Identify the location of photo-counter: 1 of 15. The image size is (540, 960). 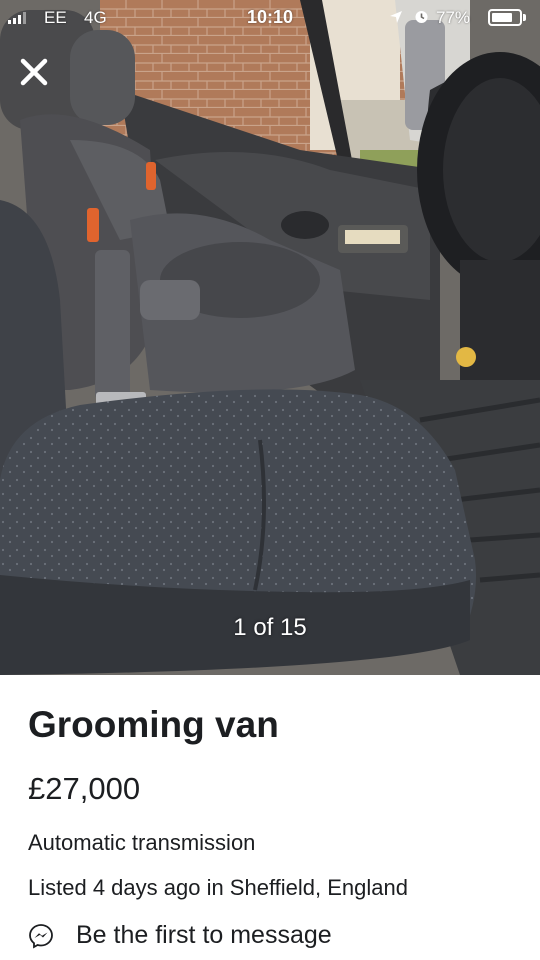
(270, 627).